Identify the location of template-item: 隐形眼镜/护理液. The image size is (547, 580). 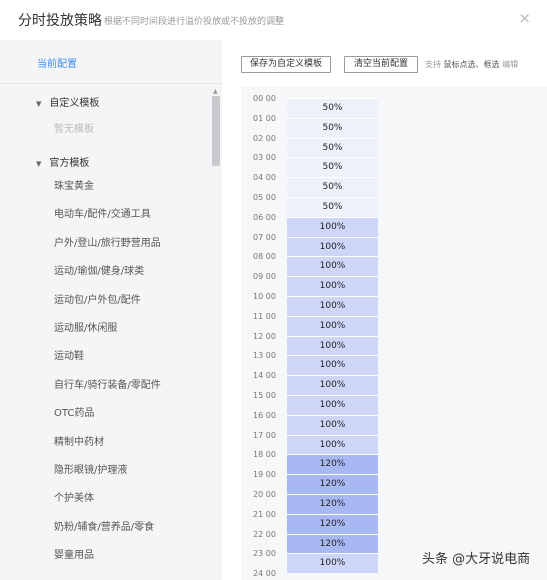
(107, 478).